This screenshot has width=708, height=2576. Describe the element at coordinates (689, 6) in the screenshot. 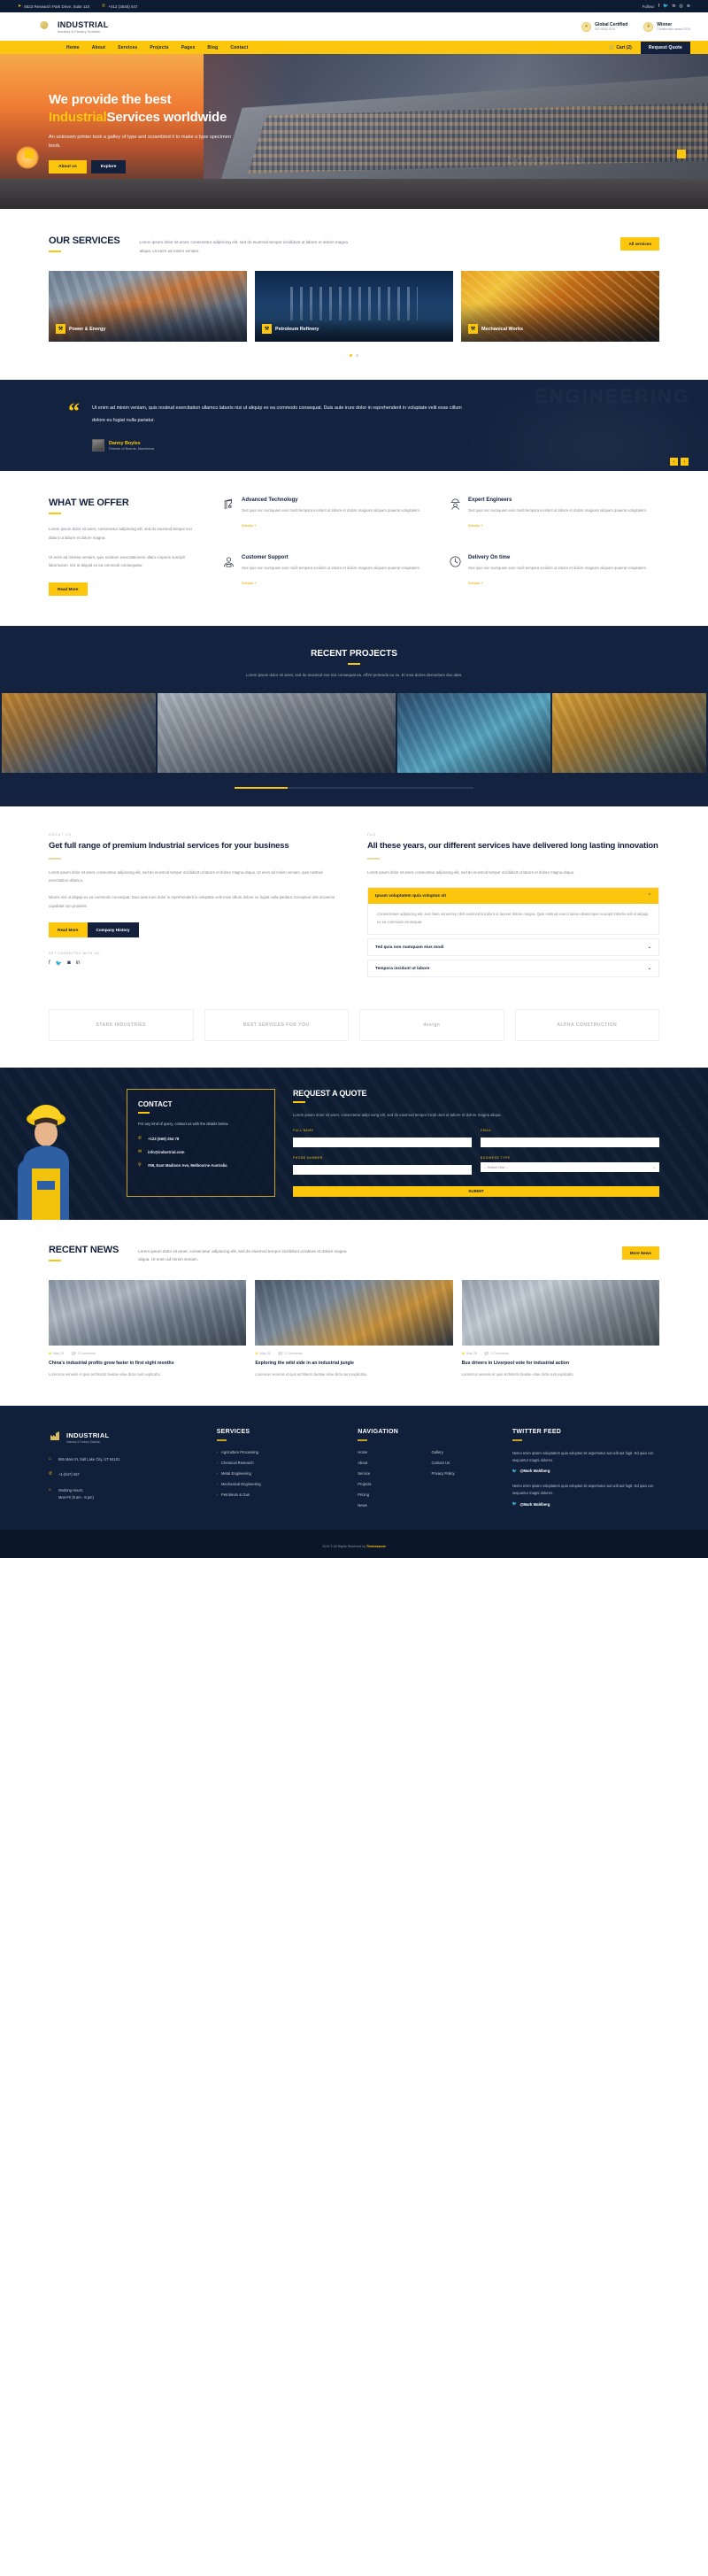

I see `rss-icon: ≋` at that location.